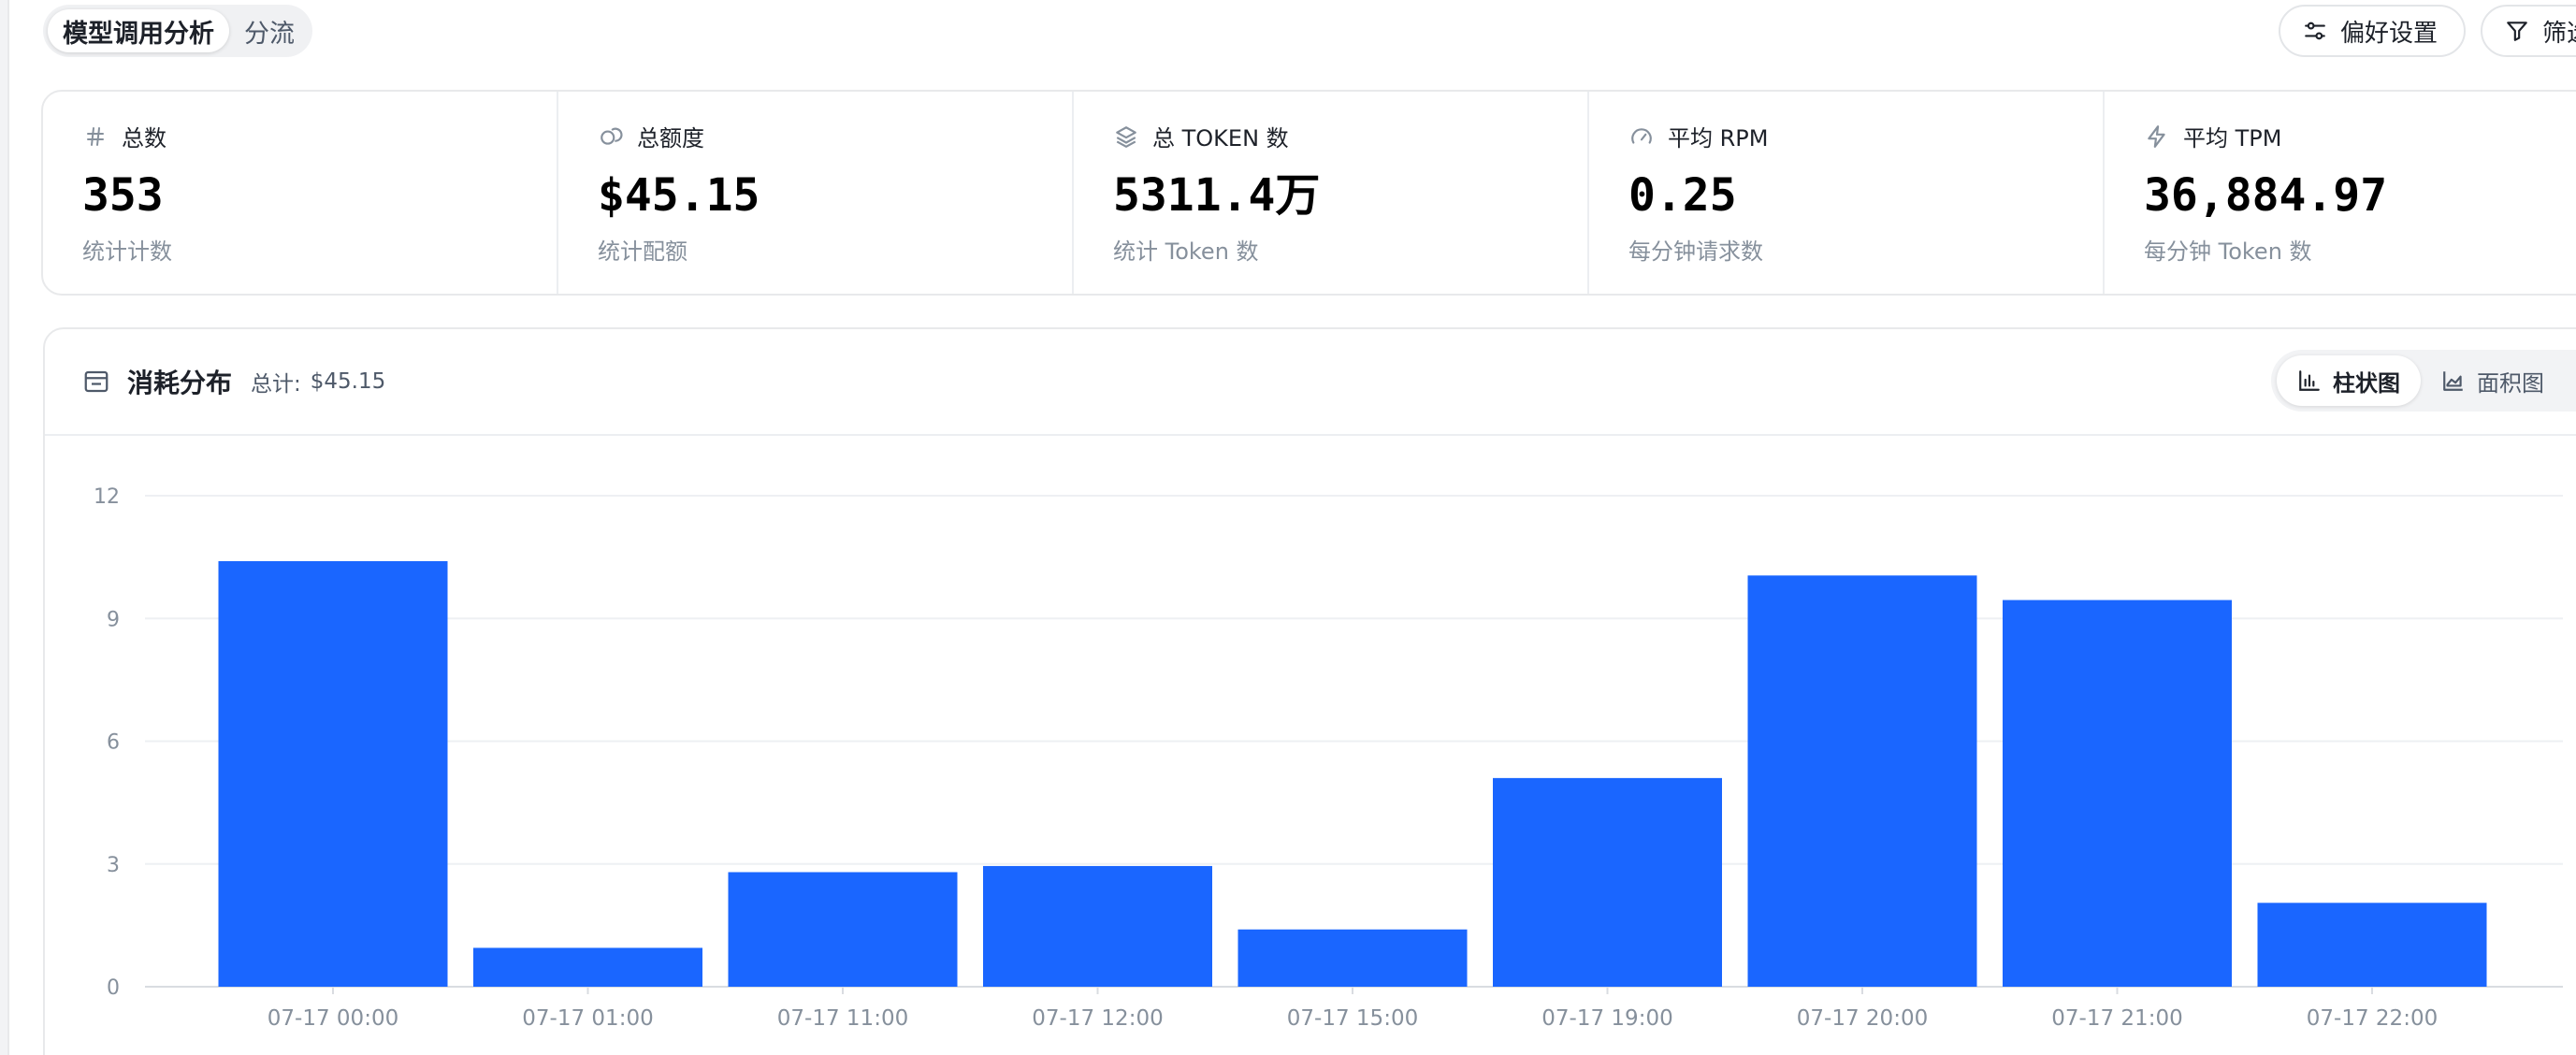  Describe the element at coordinates (1695, 251) in the screenshot. I see `stat-subtitle: 每分钟请求数` at that location.